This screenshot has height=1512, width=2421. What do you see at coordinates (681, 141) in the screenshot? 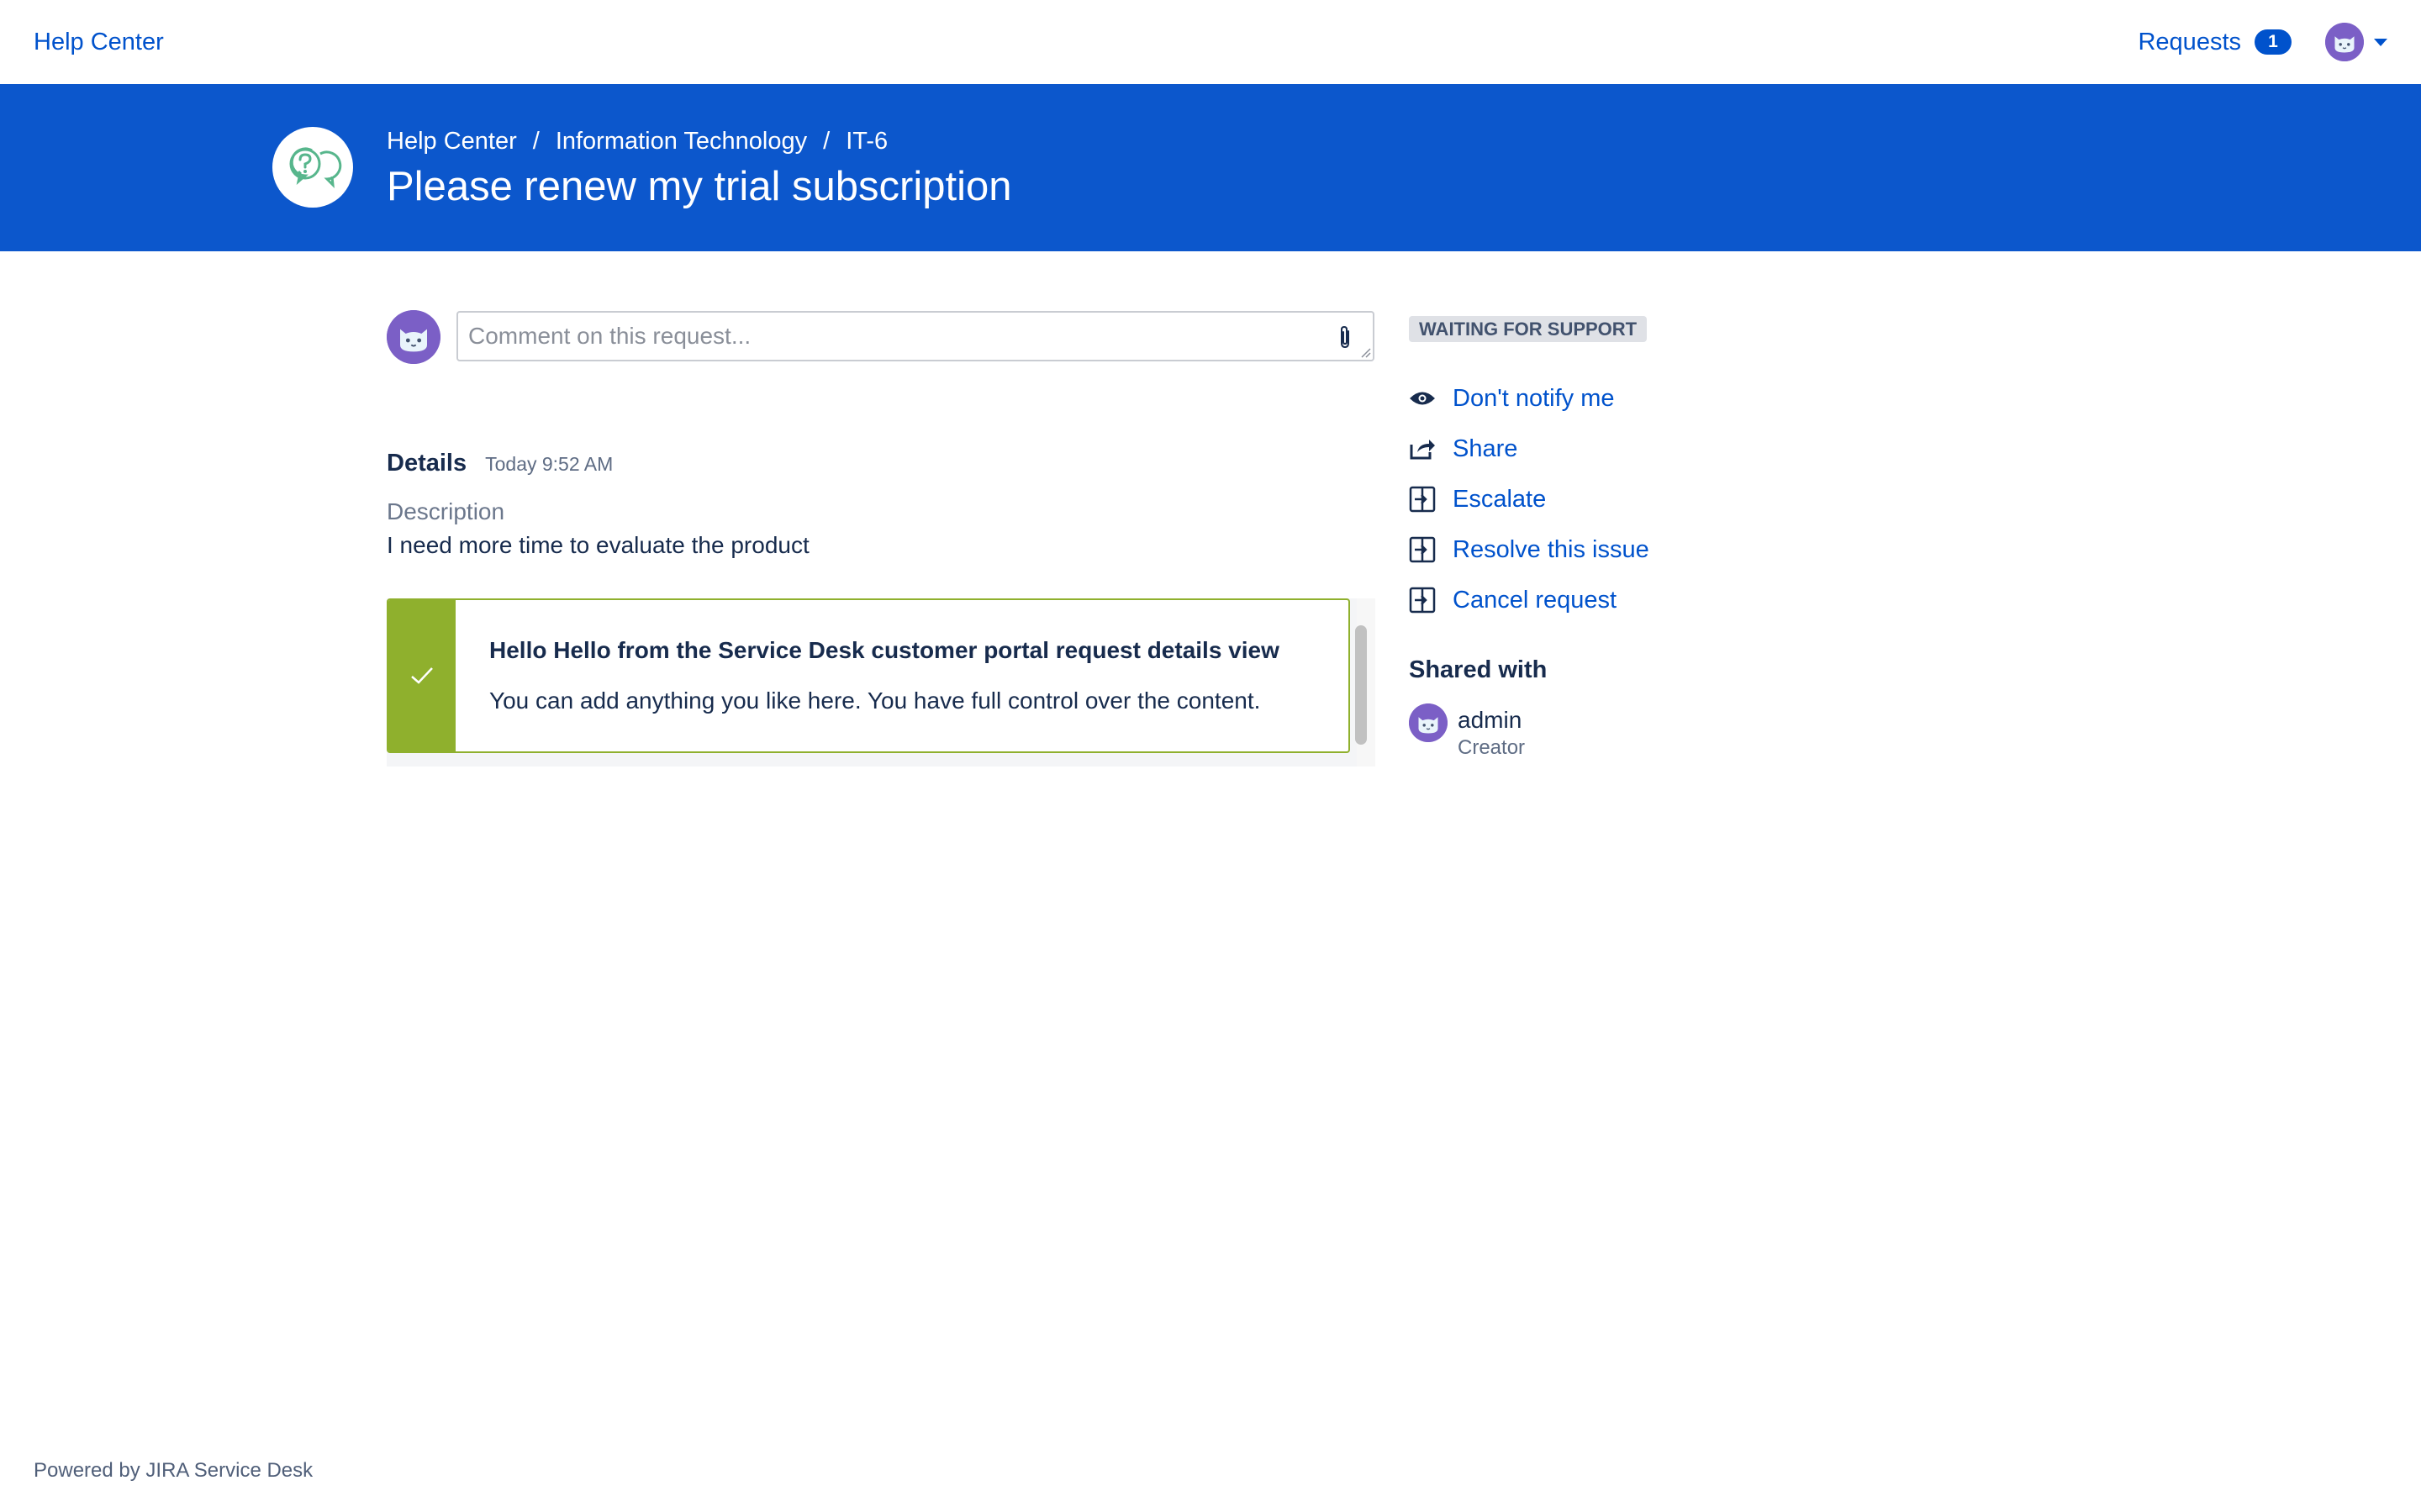
I see `breadcrumb-information-technology: Information Technology` at bounding box center [681, 141].